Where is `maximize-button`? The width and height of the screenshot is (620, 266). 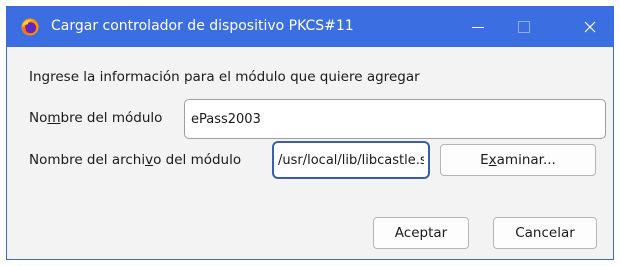
maximize-button is located at coordinates (524, 27).